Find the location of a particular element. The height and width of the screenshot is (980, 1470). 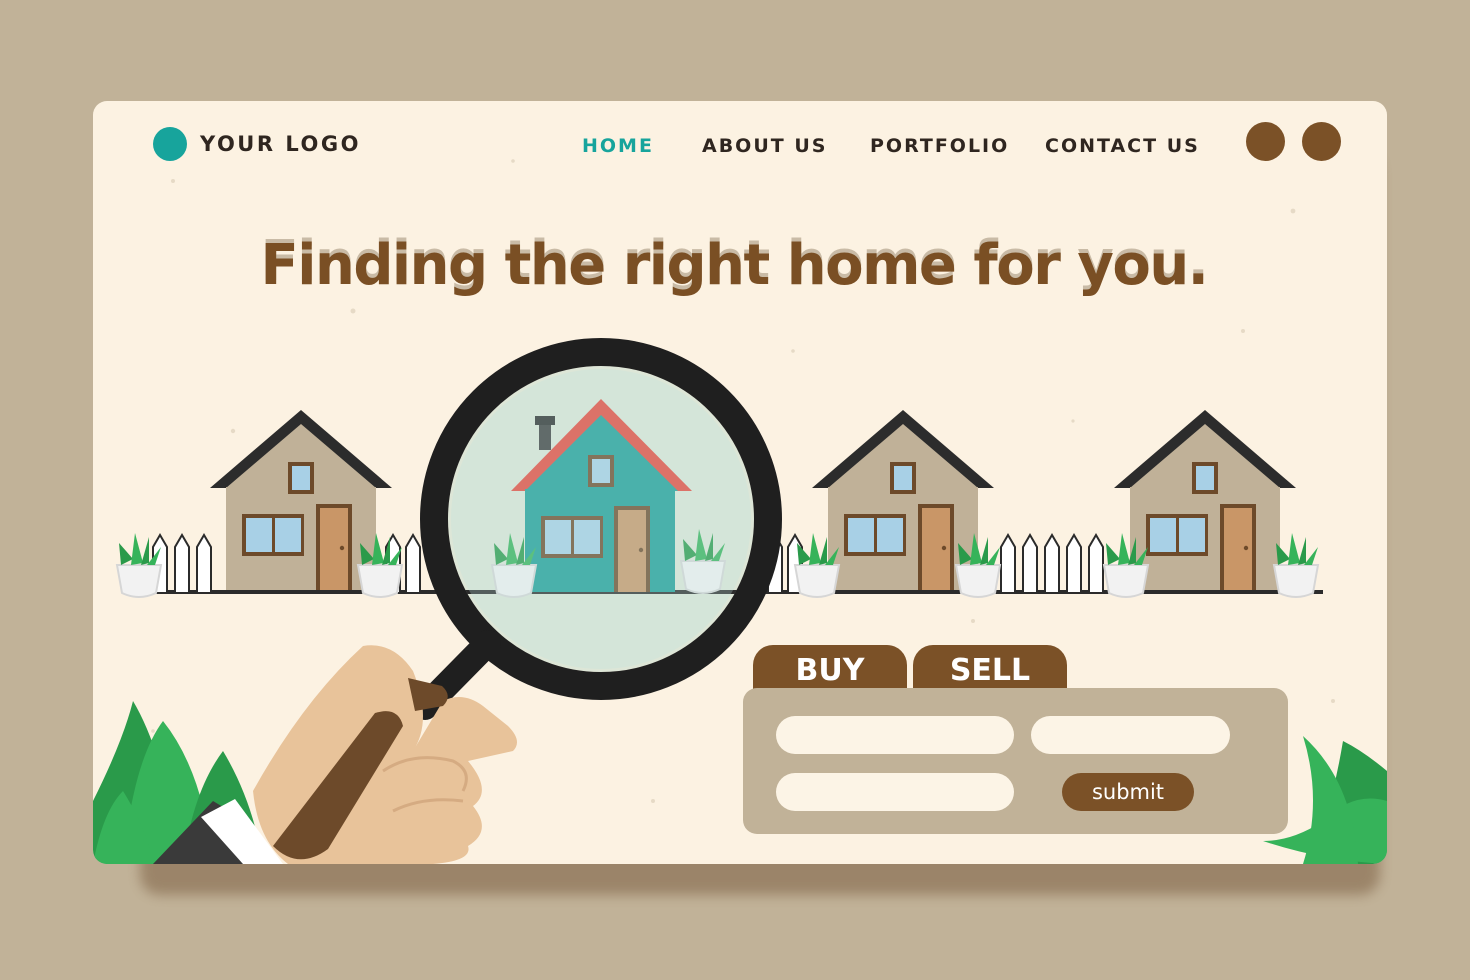

nav-contact-us: CONTACT US is located at coordinates (1122, 146).